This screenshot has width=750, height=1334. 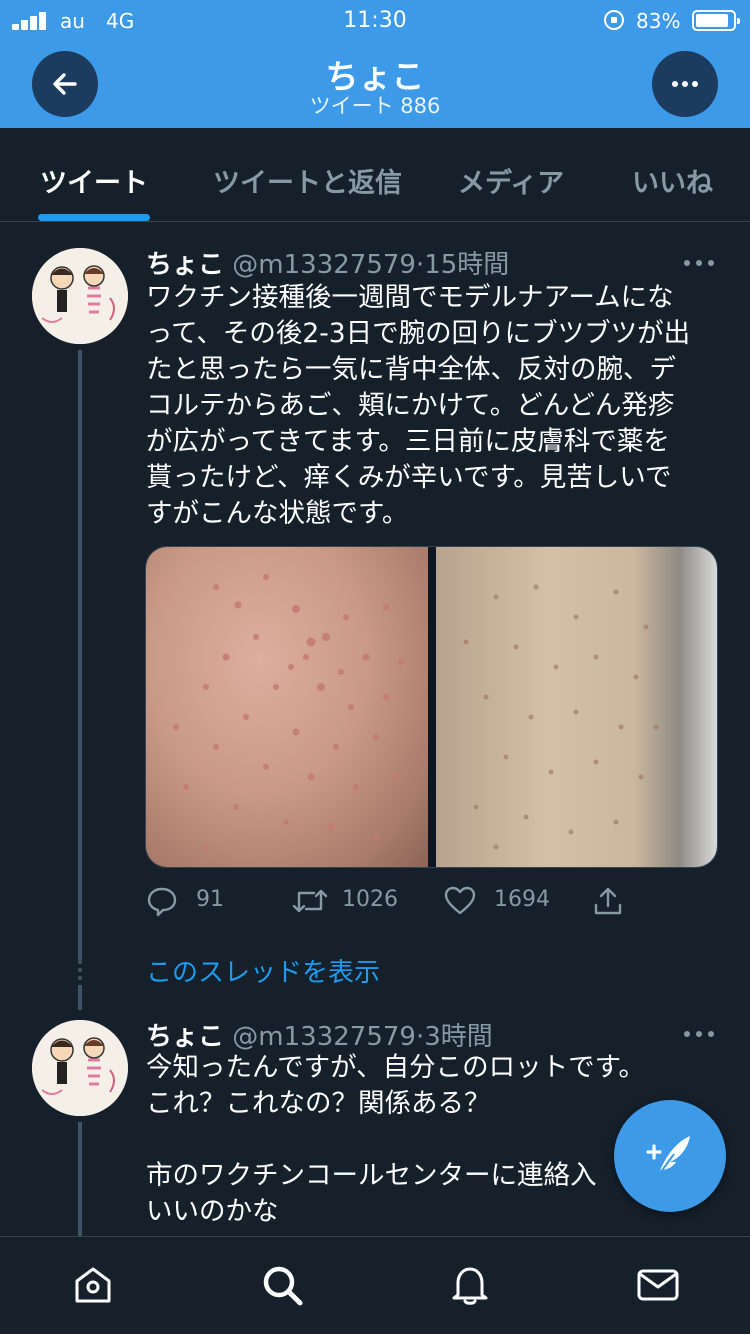 I want to click on tweet-header: ちょこ @m13327579·15時間, so click(x=327, y=262).